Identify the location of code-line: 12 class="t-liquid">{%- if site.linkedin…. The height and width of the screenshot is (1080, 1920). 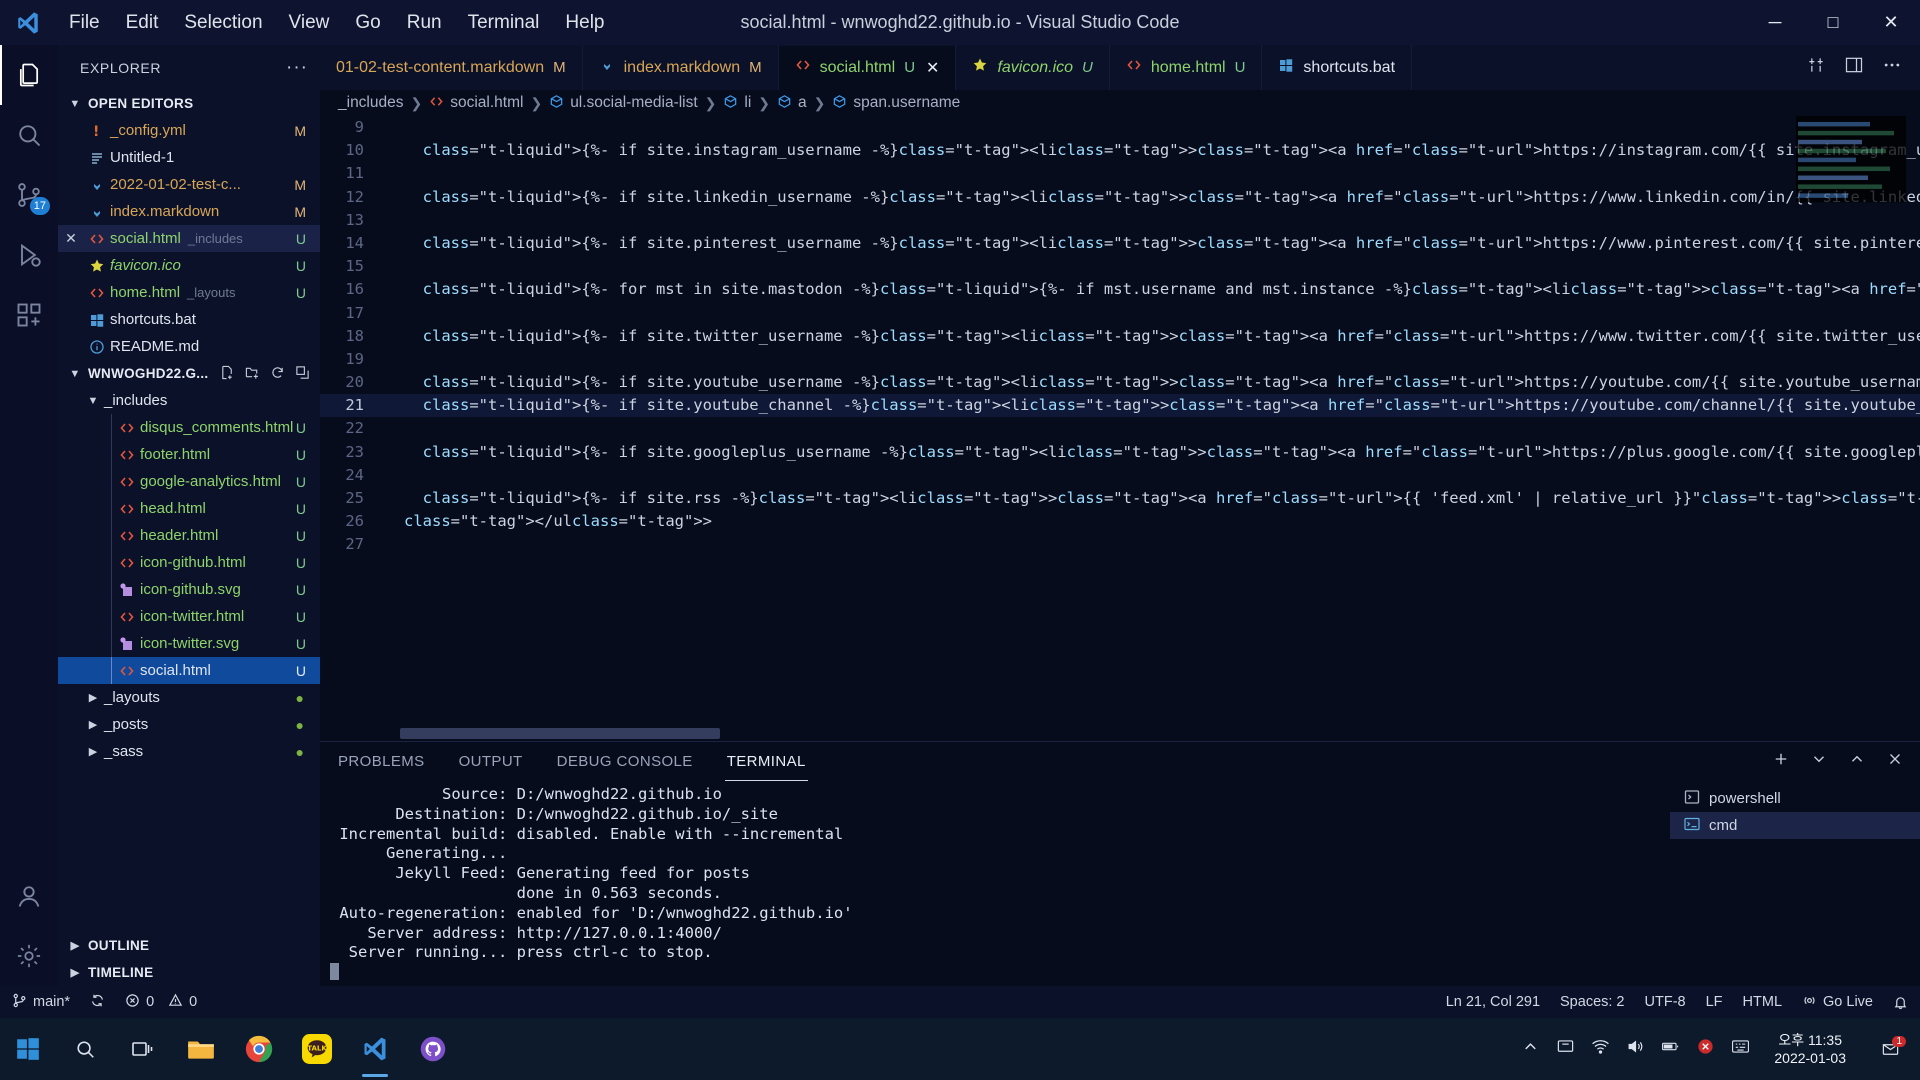
(1120, 197).